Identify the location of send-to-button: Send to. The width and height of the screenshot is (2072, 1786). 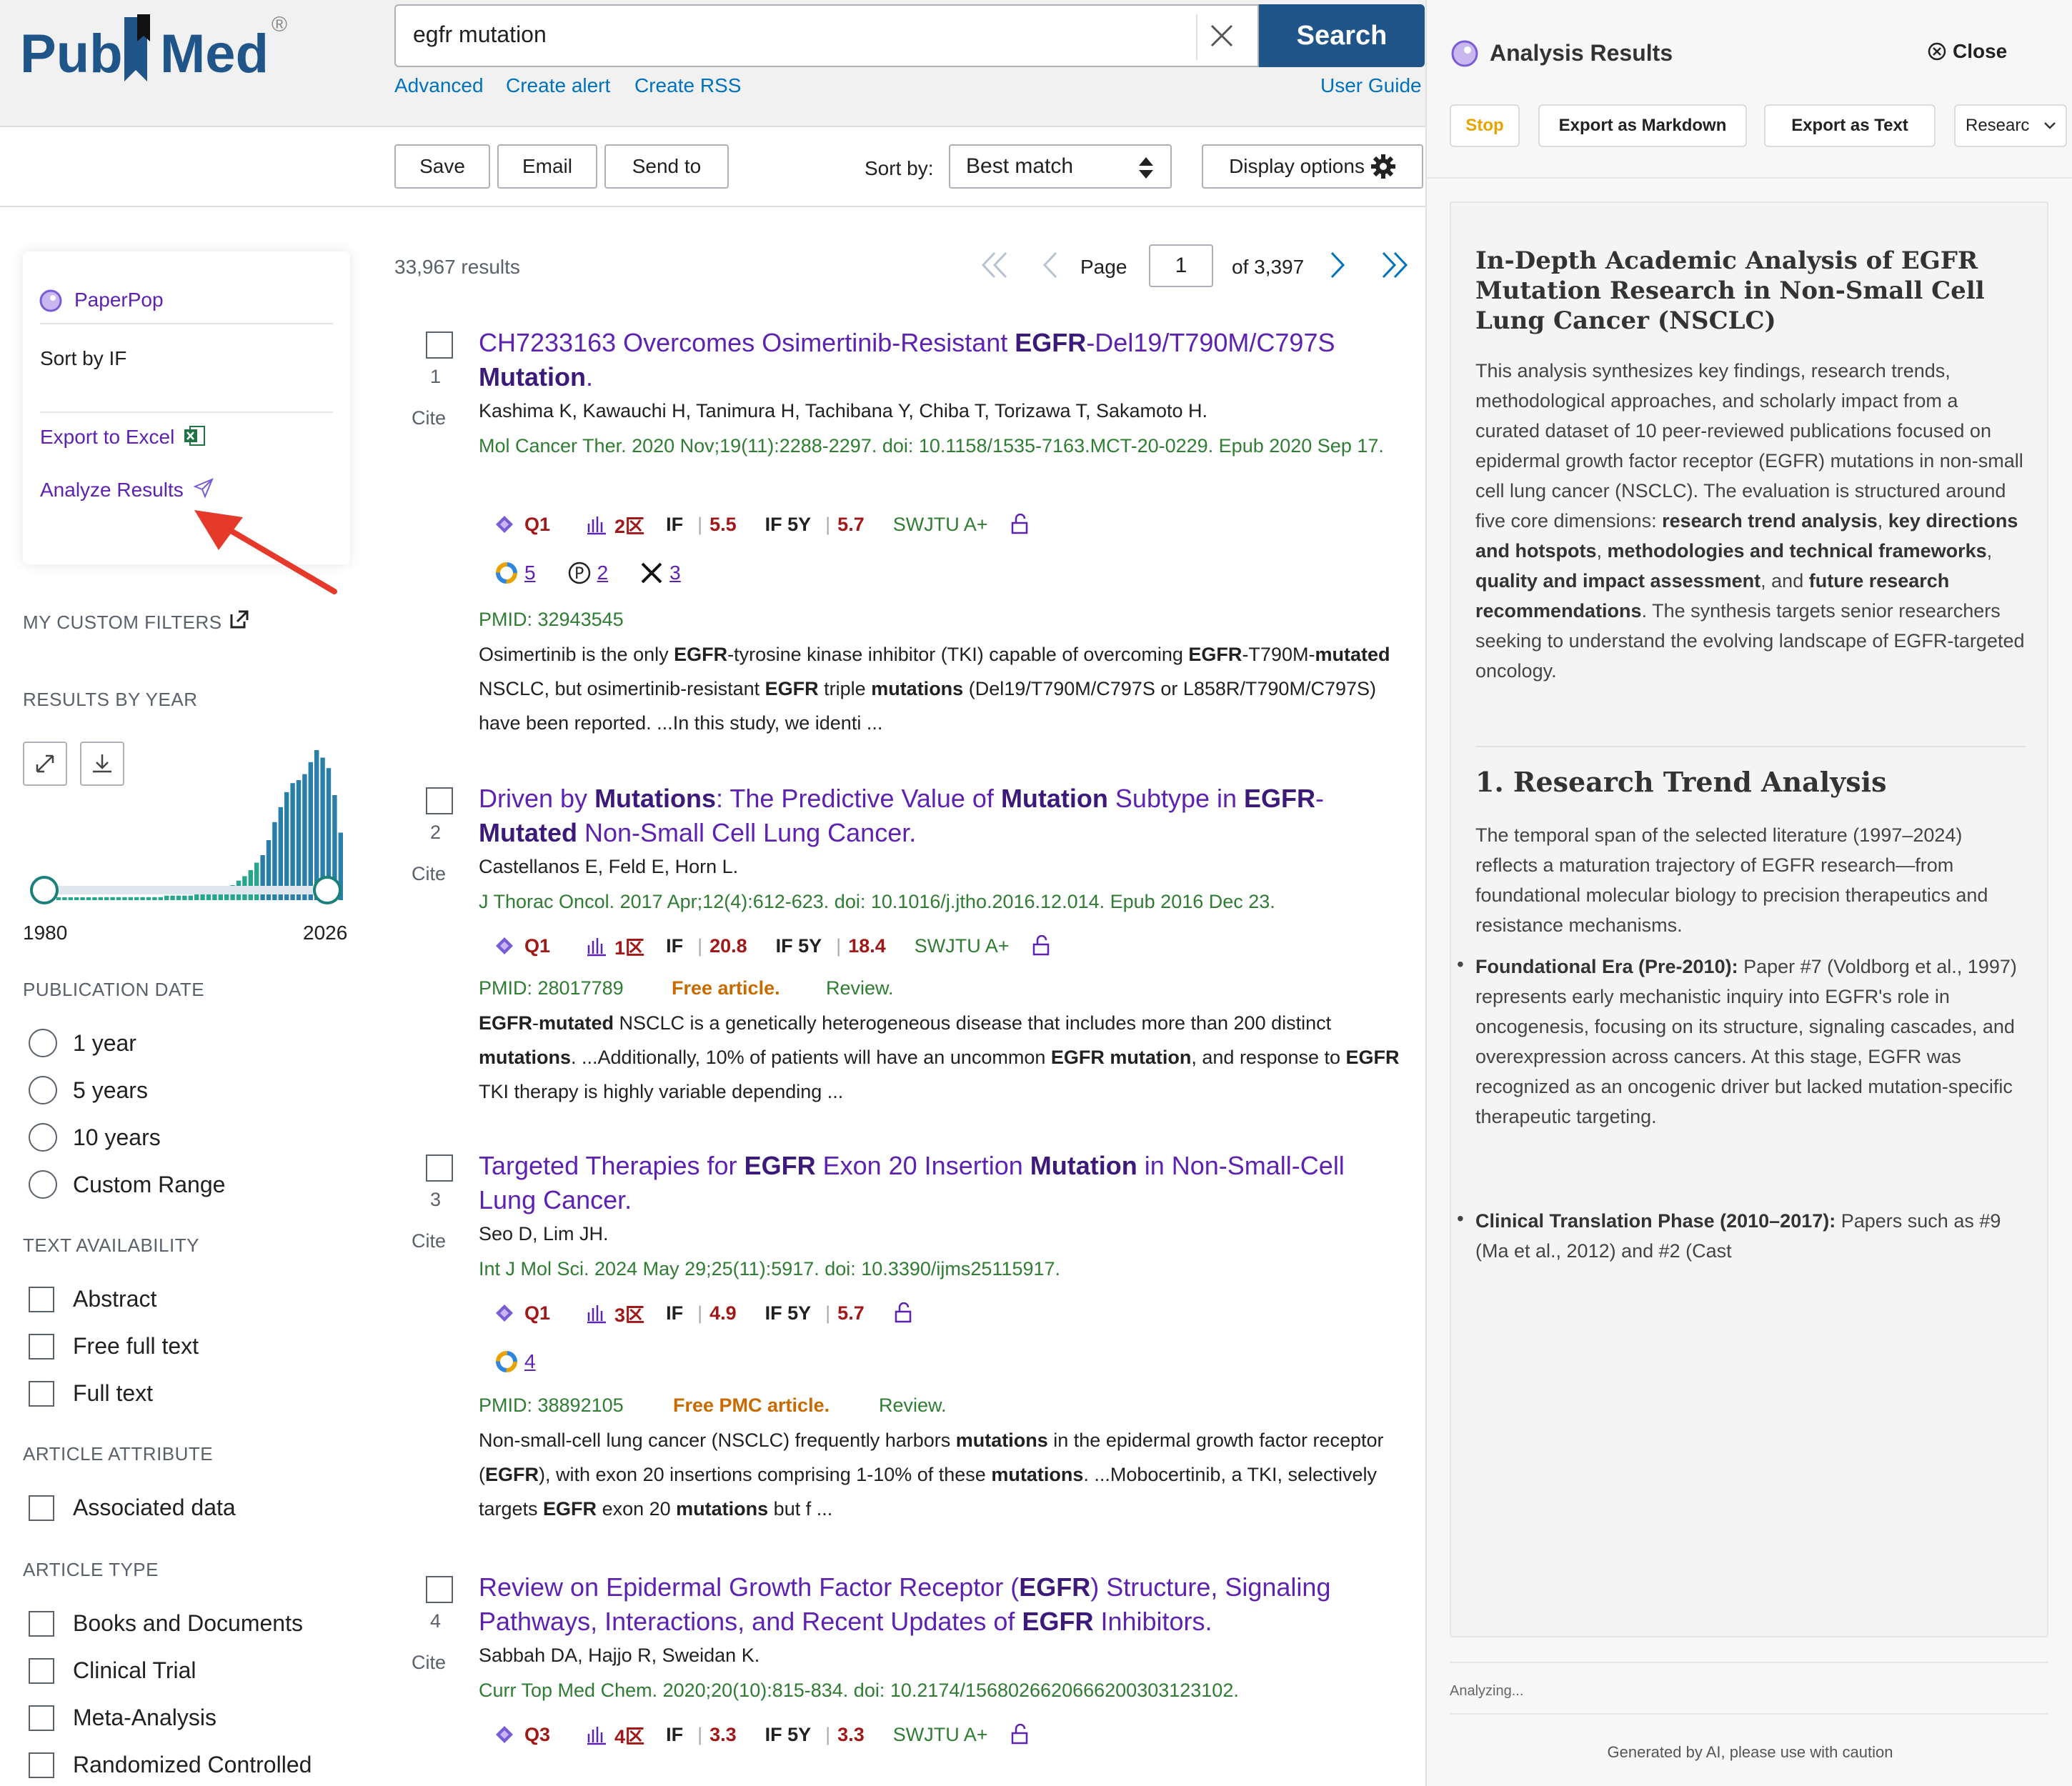
(666, 166).